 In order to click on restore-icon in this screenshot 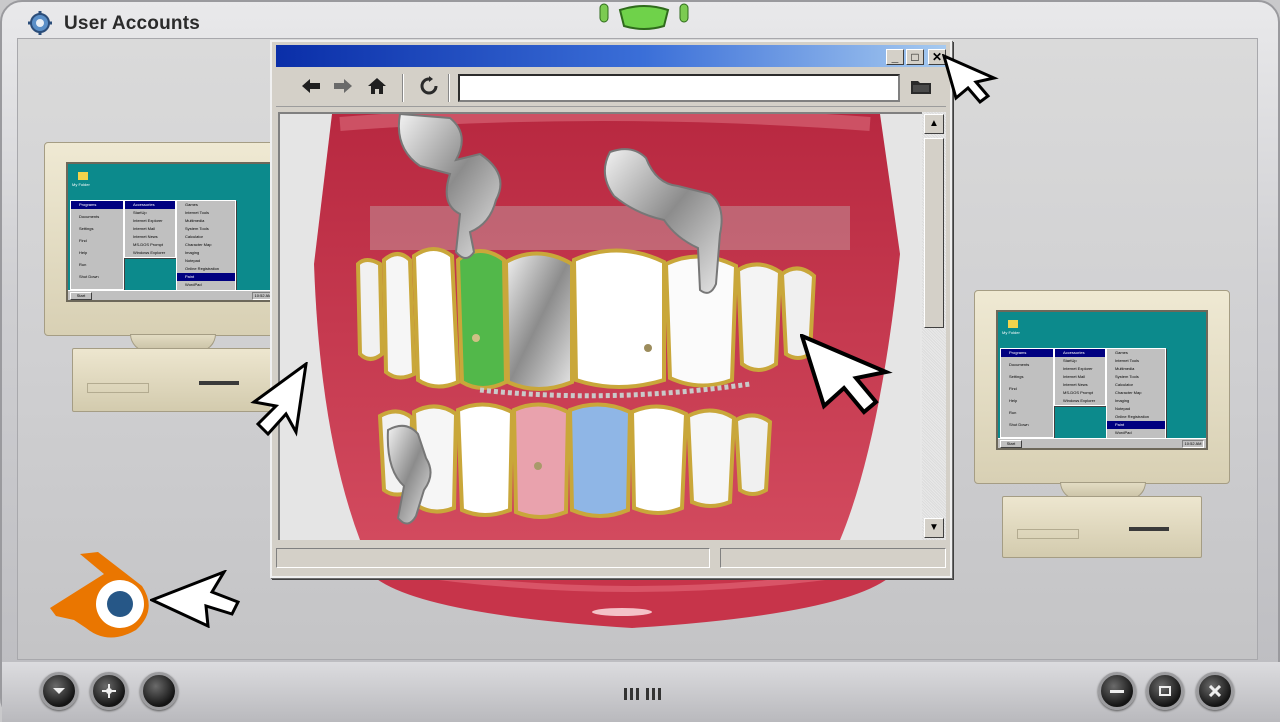, I will do `click(1165, 691)`.